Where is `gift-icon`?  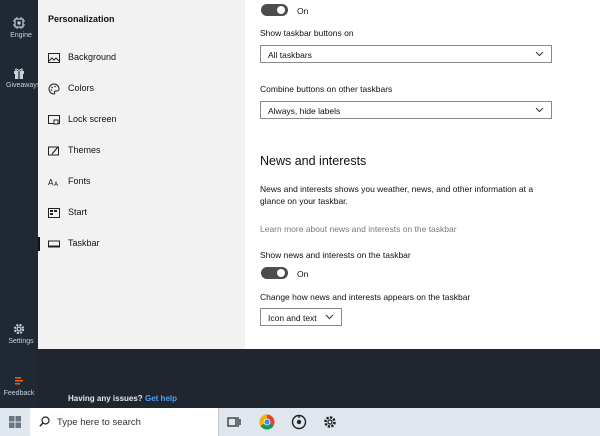
gift-icon is located at coordinates (19, 73).